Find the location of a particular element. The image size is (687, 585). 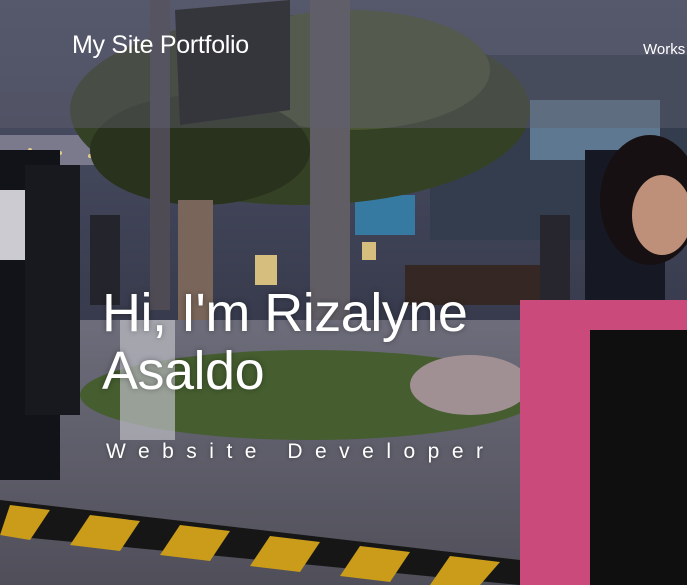

hero-name-heading: Hi, I'm Rizalyne Asaldo is located at coordinates (285, 342).